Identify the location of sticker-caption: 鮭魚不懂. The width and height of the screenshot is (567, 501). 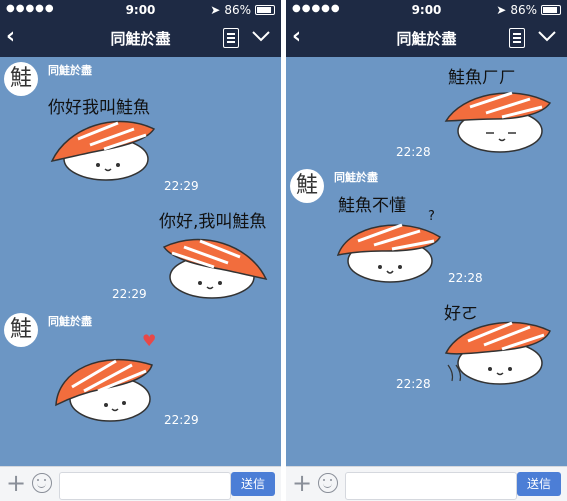
(372, 206).